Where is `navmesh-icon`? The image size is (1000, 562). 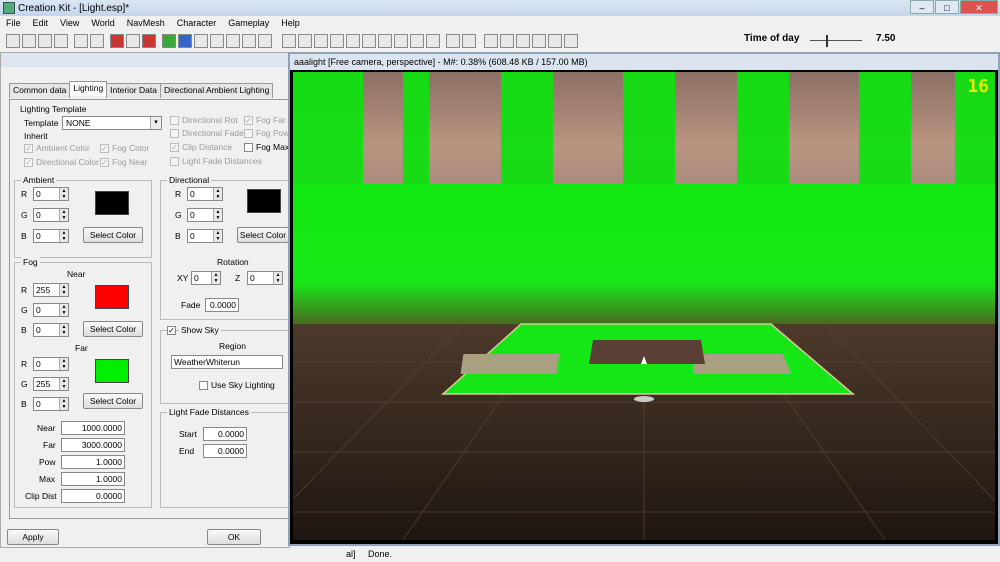
navmesh-icon is located at coordinates (433, 41).